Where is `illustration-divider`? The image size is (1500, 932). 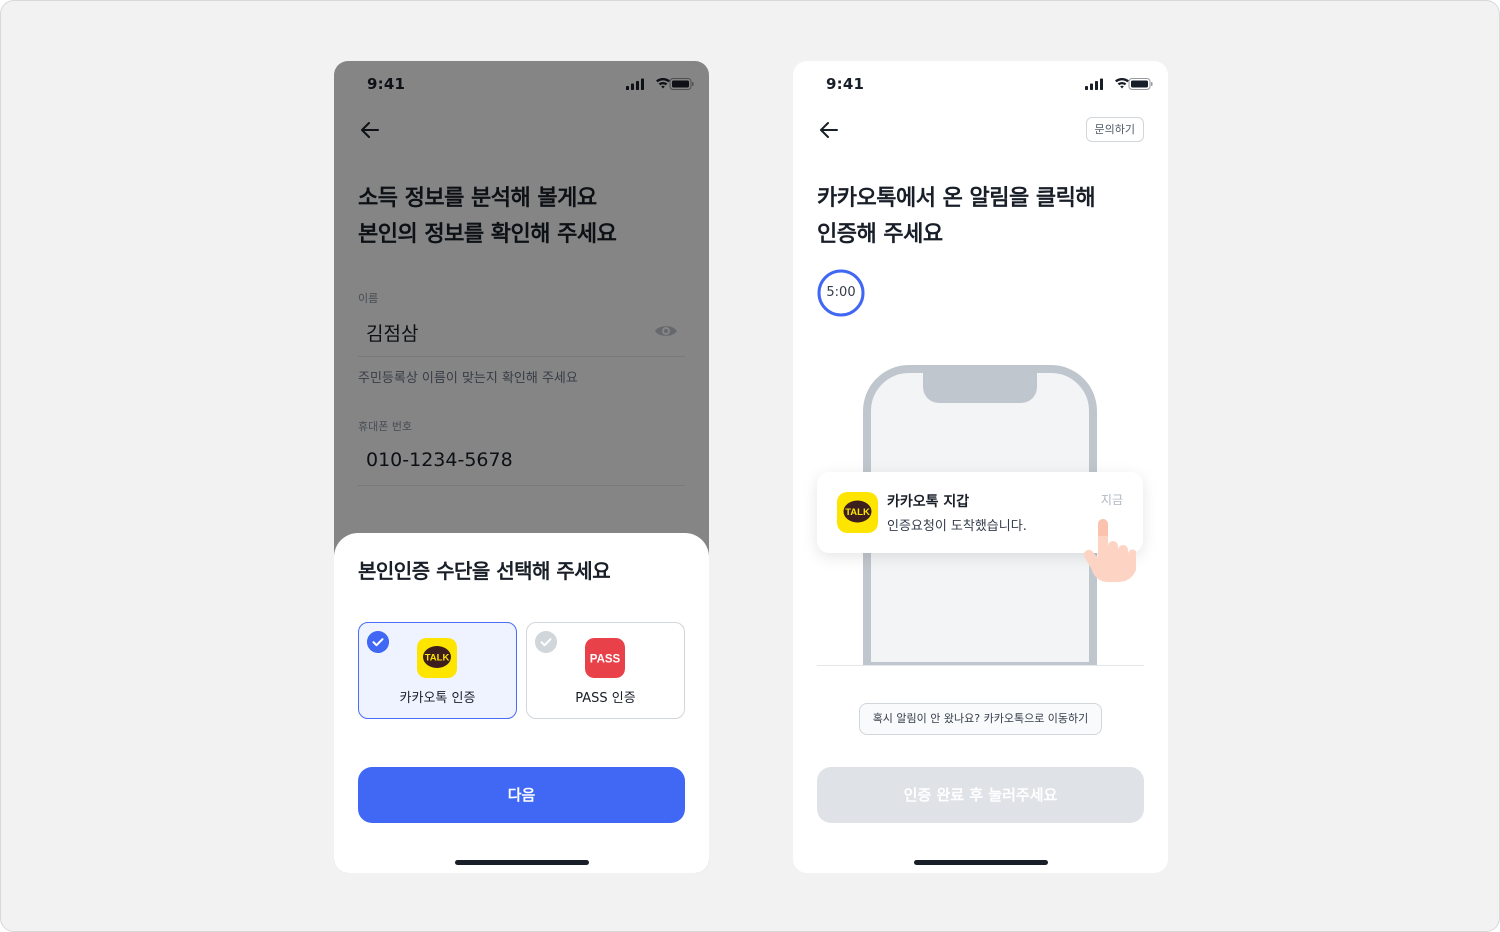
illustration-divider is located at coordinates (980, 665).